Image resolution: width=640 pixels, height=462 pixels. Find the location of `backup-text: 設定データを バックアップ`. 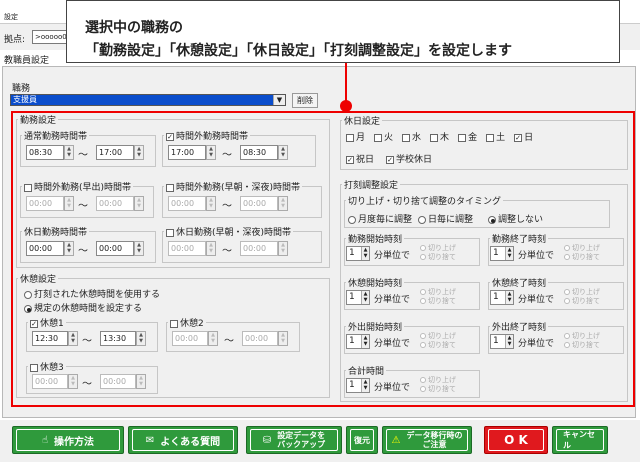

backup-text: 設定データを バックアップ is located at coordinates (301, 440).